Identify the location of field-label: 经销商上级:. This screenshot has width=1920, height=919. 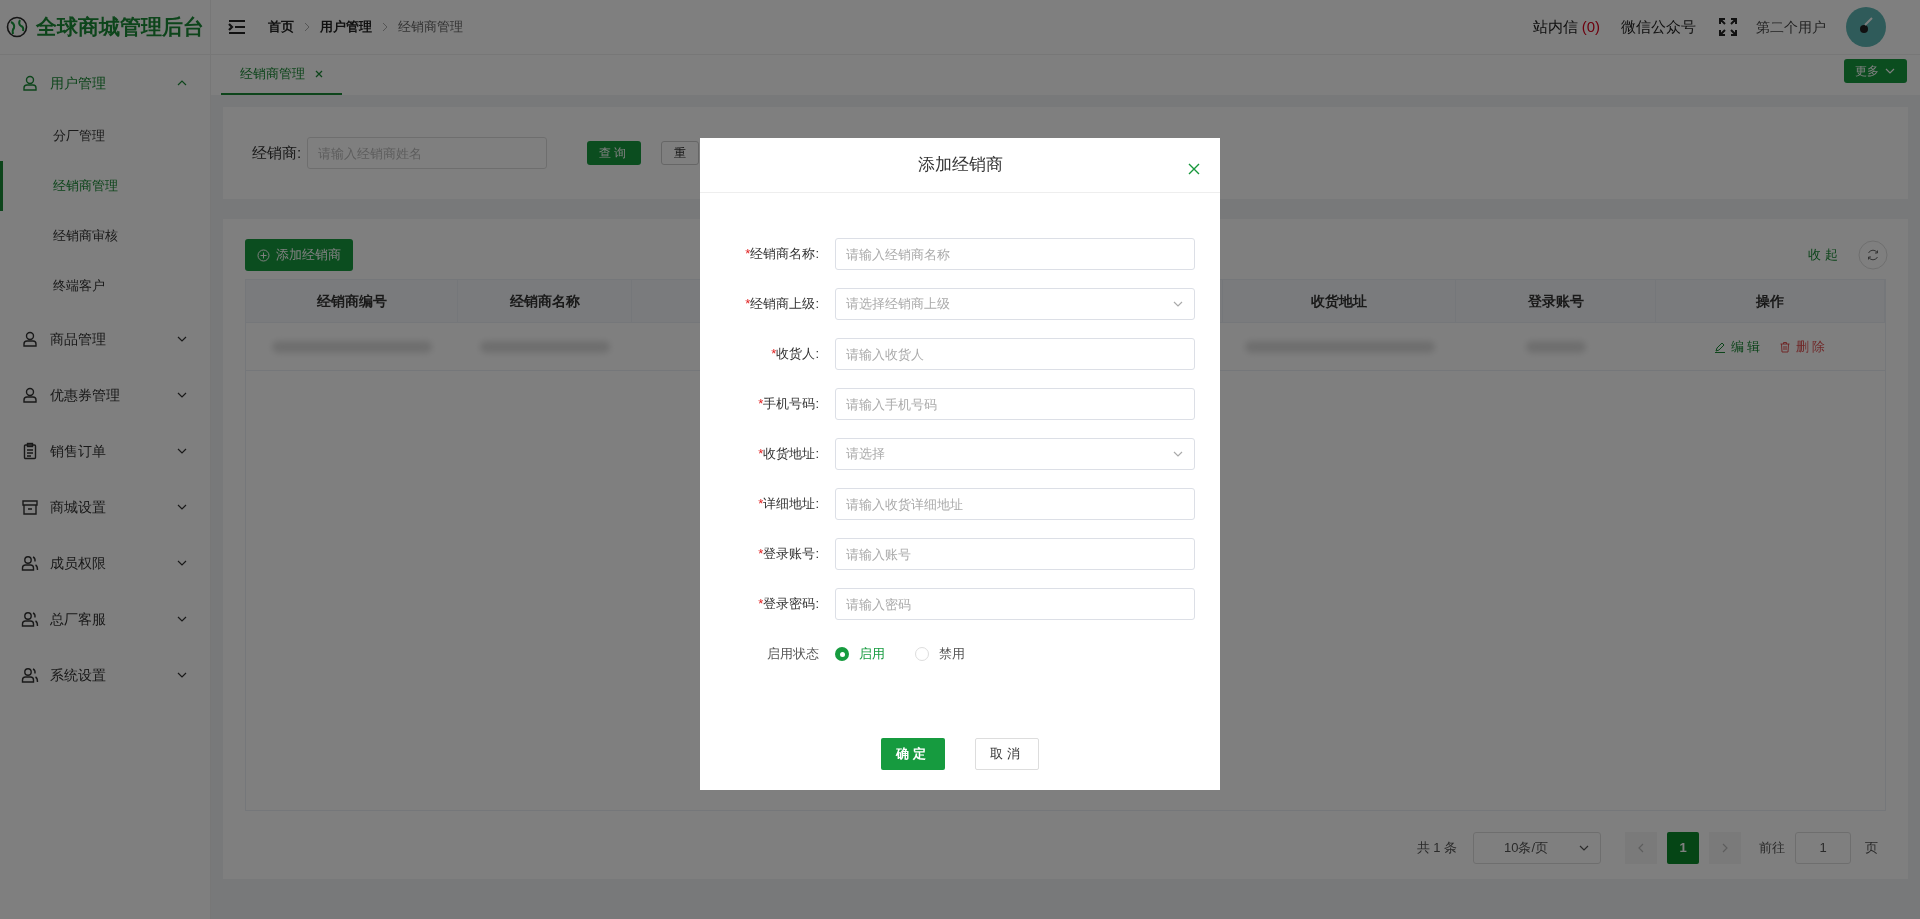
(784, 304).